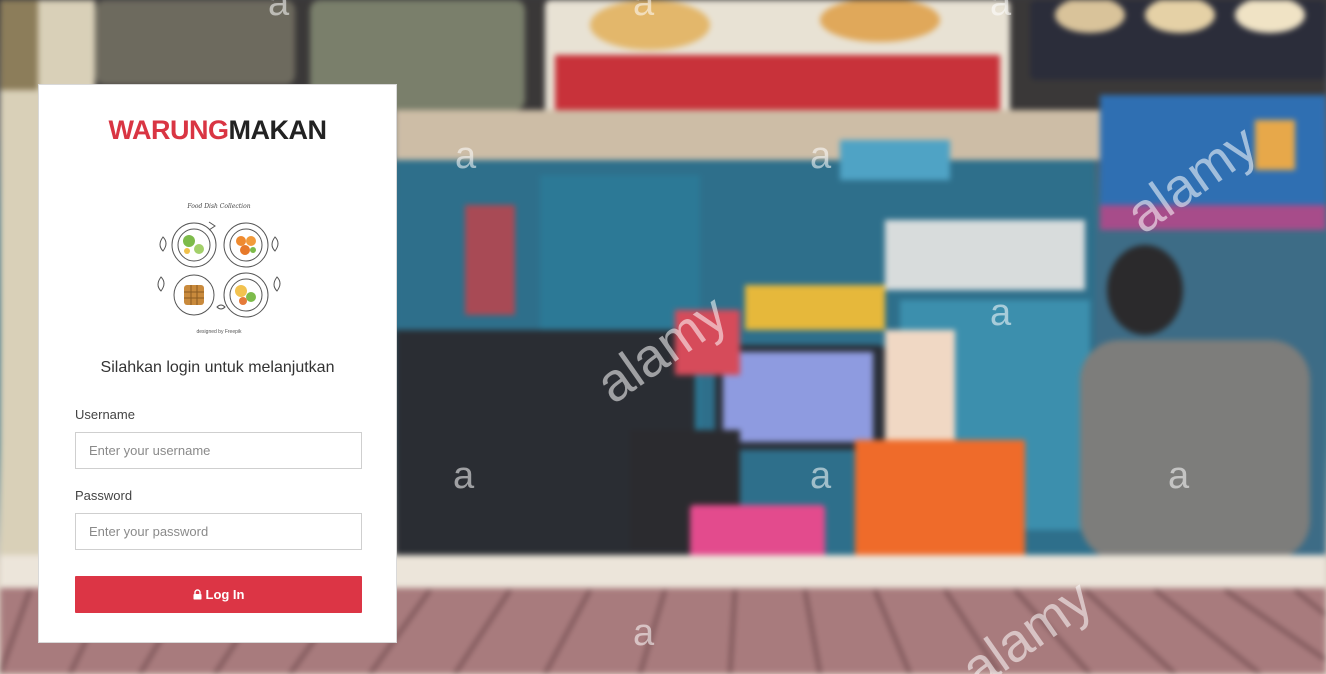  What do you see at coordinates (218, 450) in the screenshot?
I see `username-input` at bounding box center [218, 450].